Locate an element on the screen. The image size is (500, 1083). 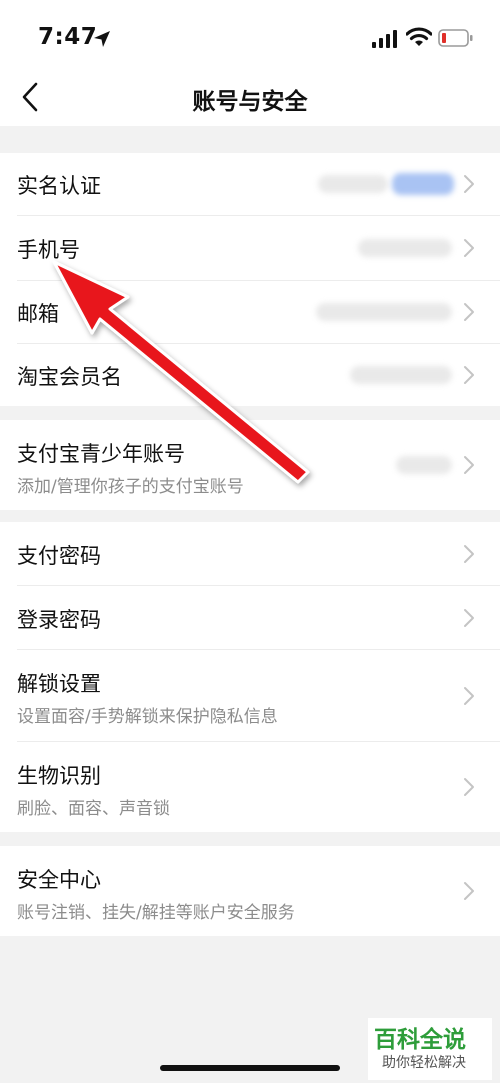
battery-low-icon is located at coordinates (455, 38).